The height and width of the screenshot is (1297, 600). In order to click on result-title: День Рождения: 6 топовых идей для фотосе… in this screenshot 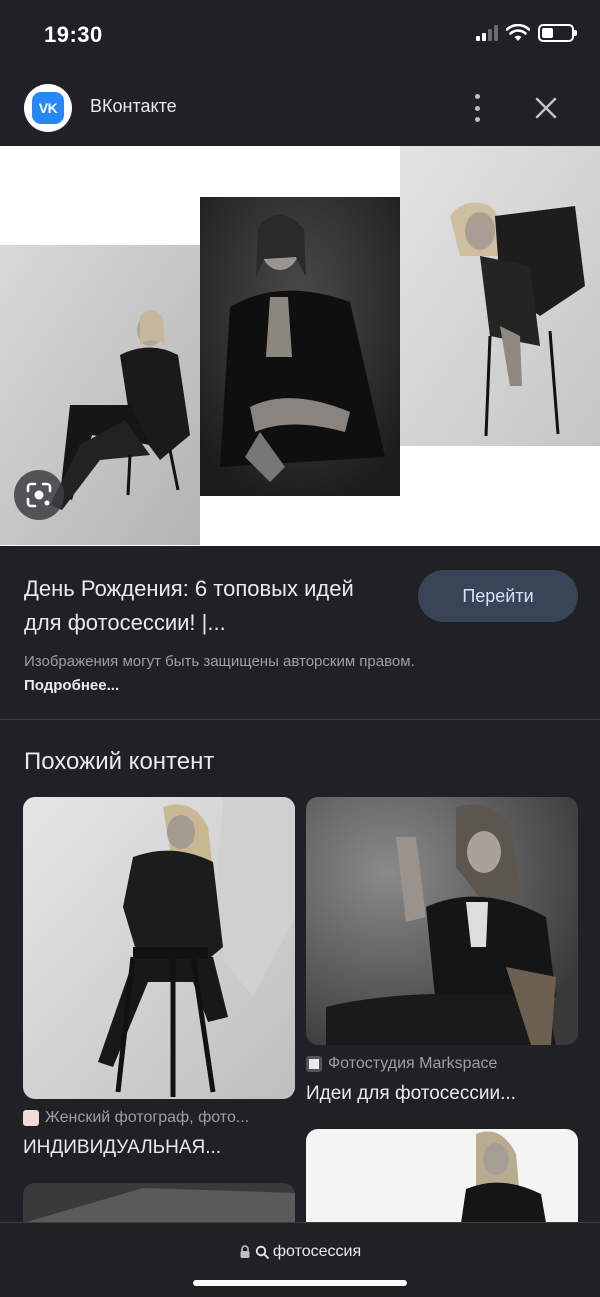, I will do `click(209, 606)`.